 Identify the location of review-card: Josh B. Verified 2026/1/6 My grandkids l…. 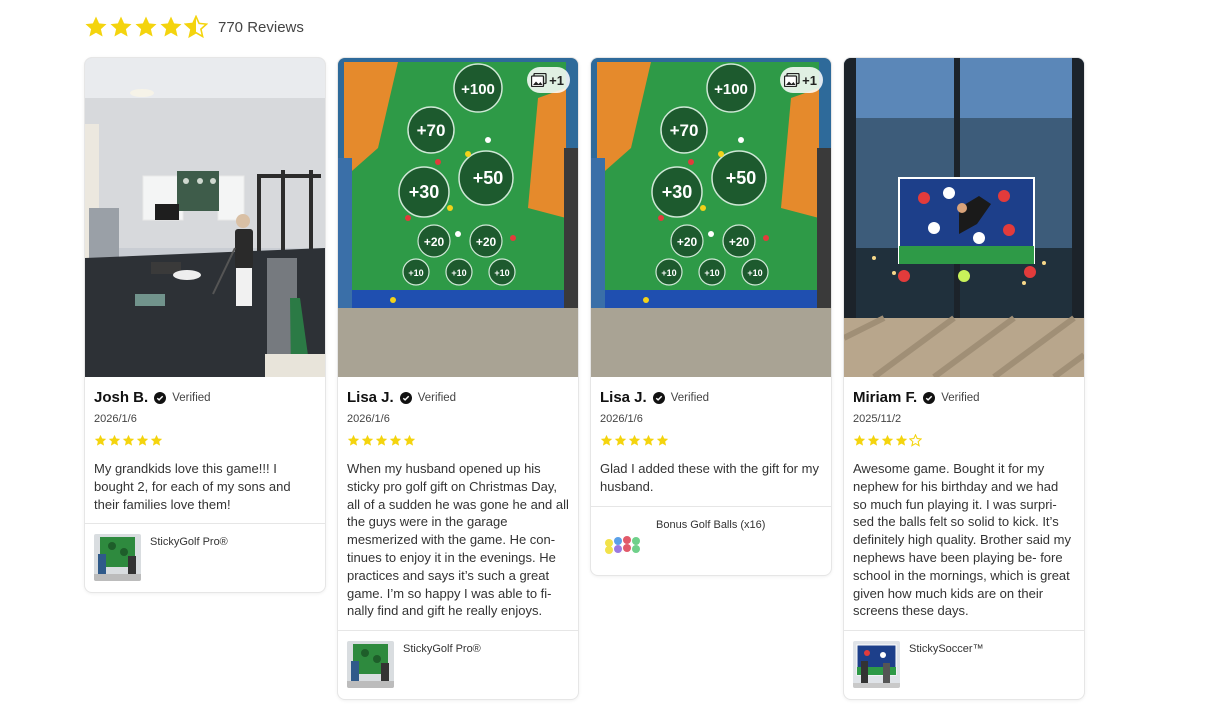
(205, 325).